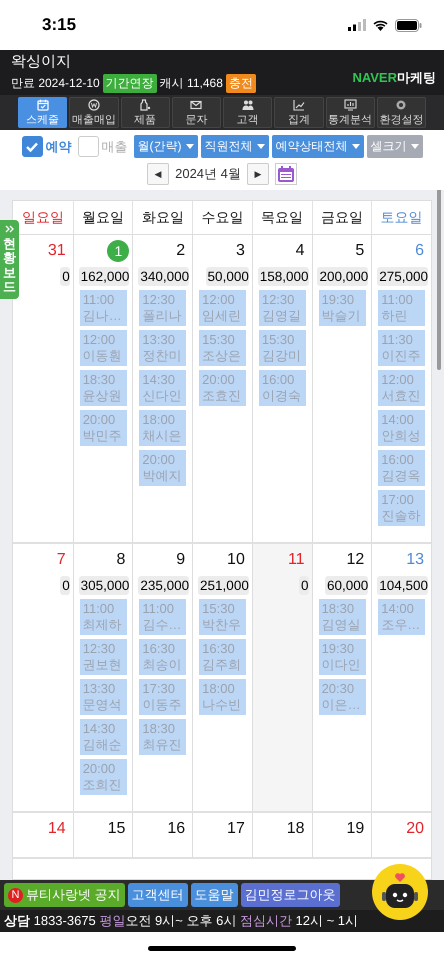 This screenshot has height=960, width=444. I want to click on contact-info: 상담 1833-3675 평일오전 9시~ 오후 6시 점심시간 12시 ~ 1시, so click(222, 921).